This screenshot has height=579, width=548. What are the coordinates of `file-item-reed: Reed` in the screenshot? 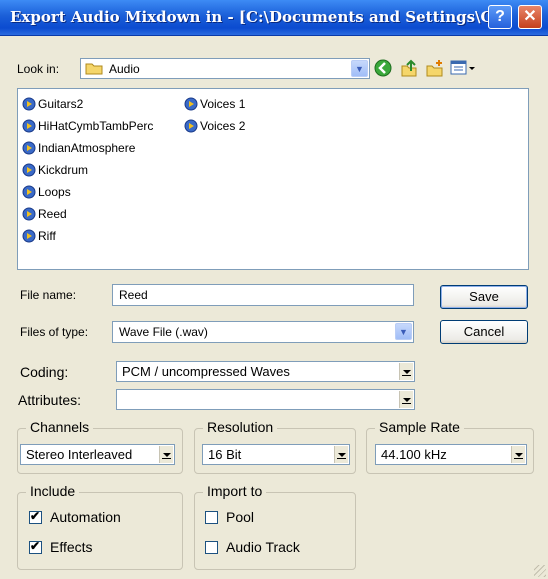 It's located at (44, 215).